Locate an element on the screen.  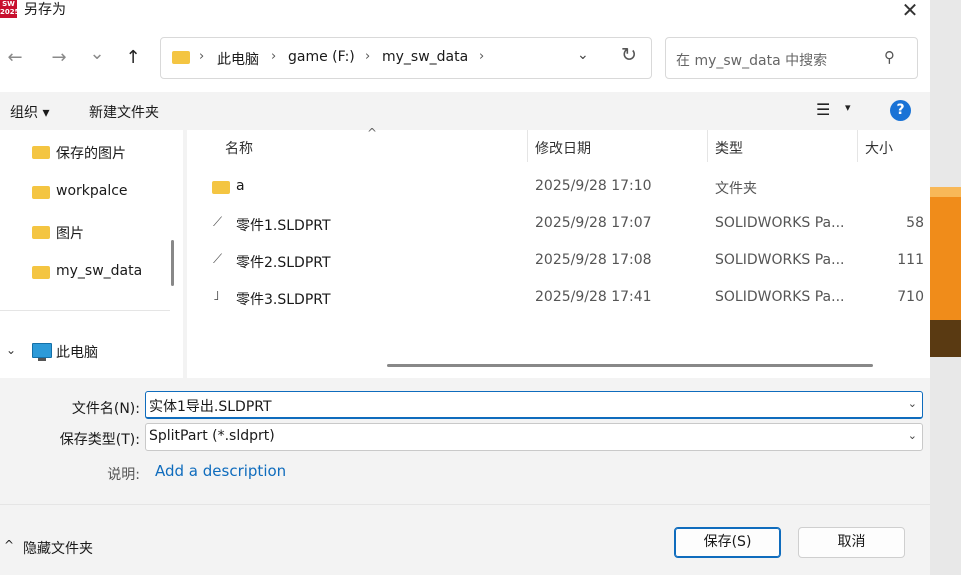
filename-label: 文件名(N): is located at coordinates (105, 409).